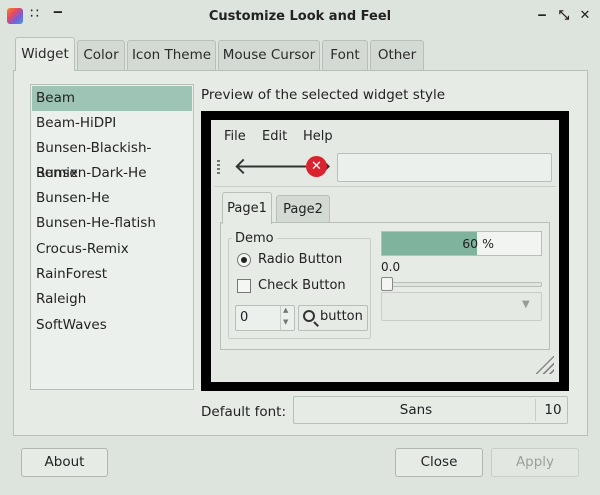 The image size is (600, 495). Describe the element at coordinates (64, 462) in the screenshot. I see `about-button: About` at that location.